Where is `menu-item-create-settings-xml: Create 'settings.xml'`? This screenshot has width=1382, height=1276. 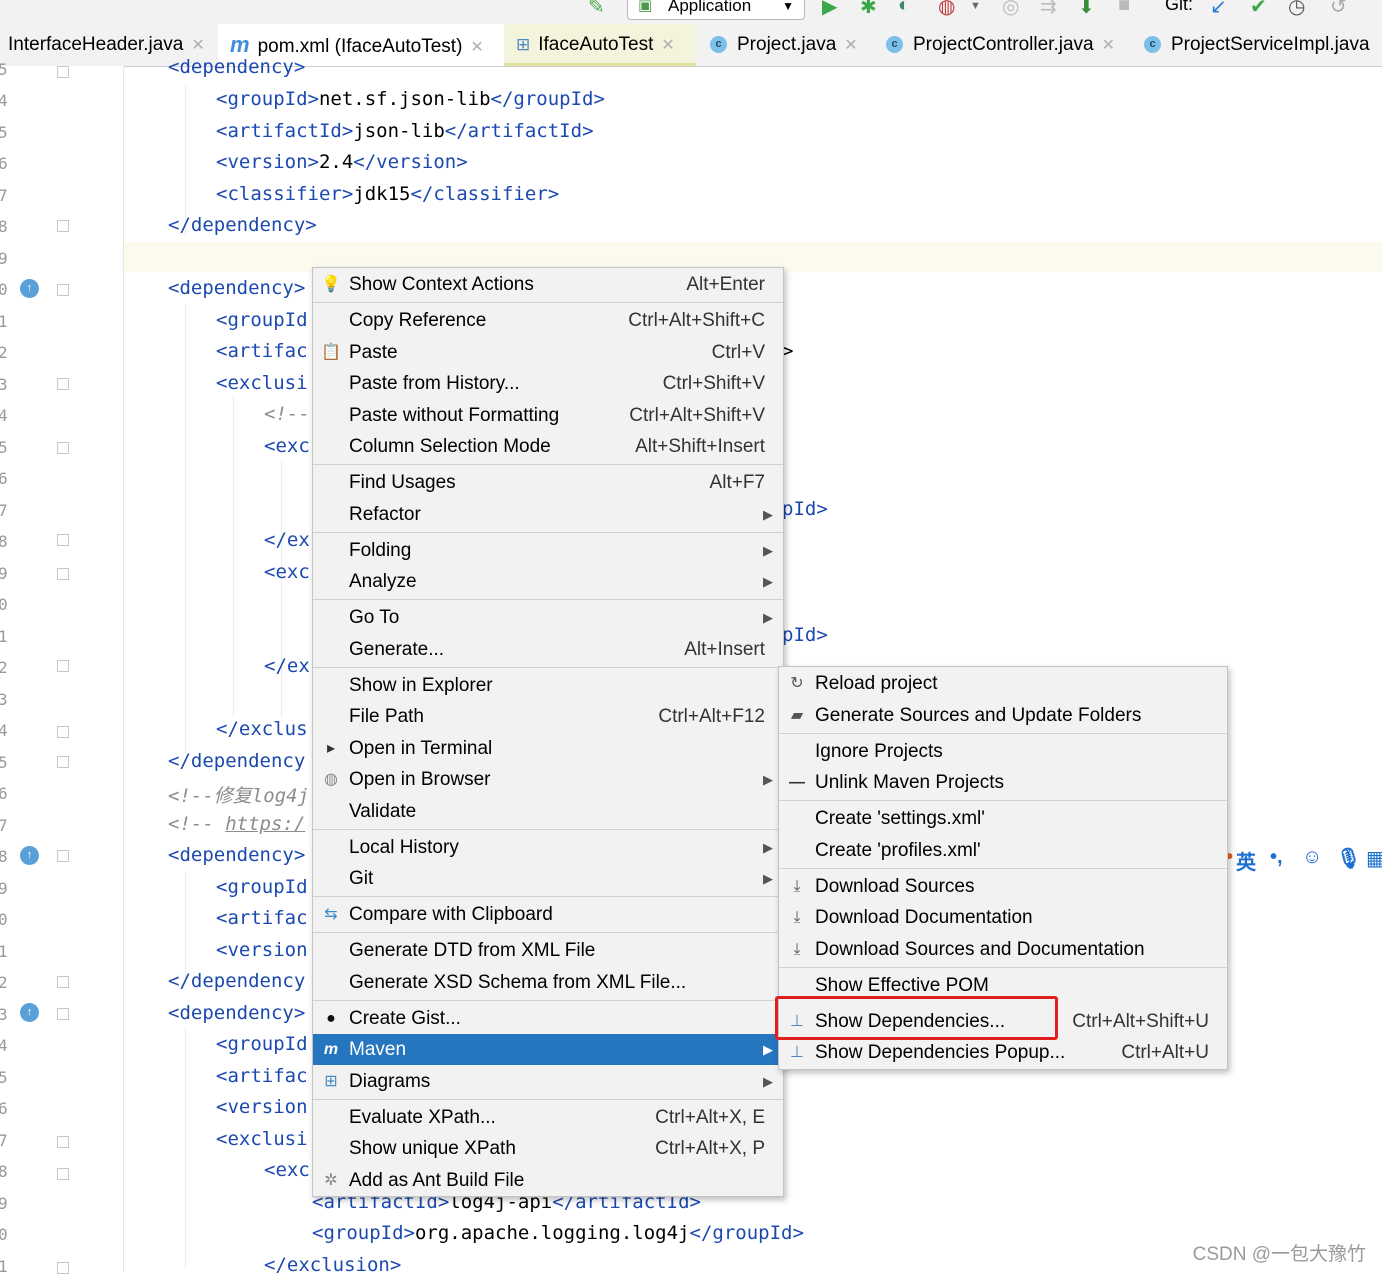
menu-item-create-settings-xml: Create 'settings.xml' is located at coordinates (1003, 818).